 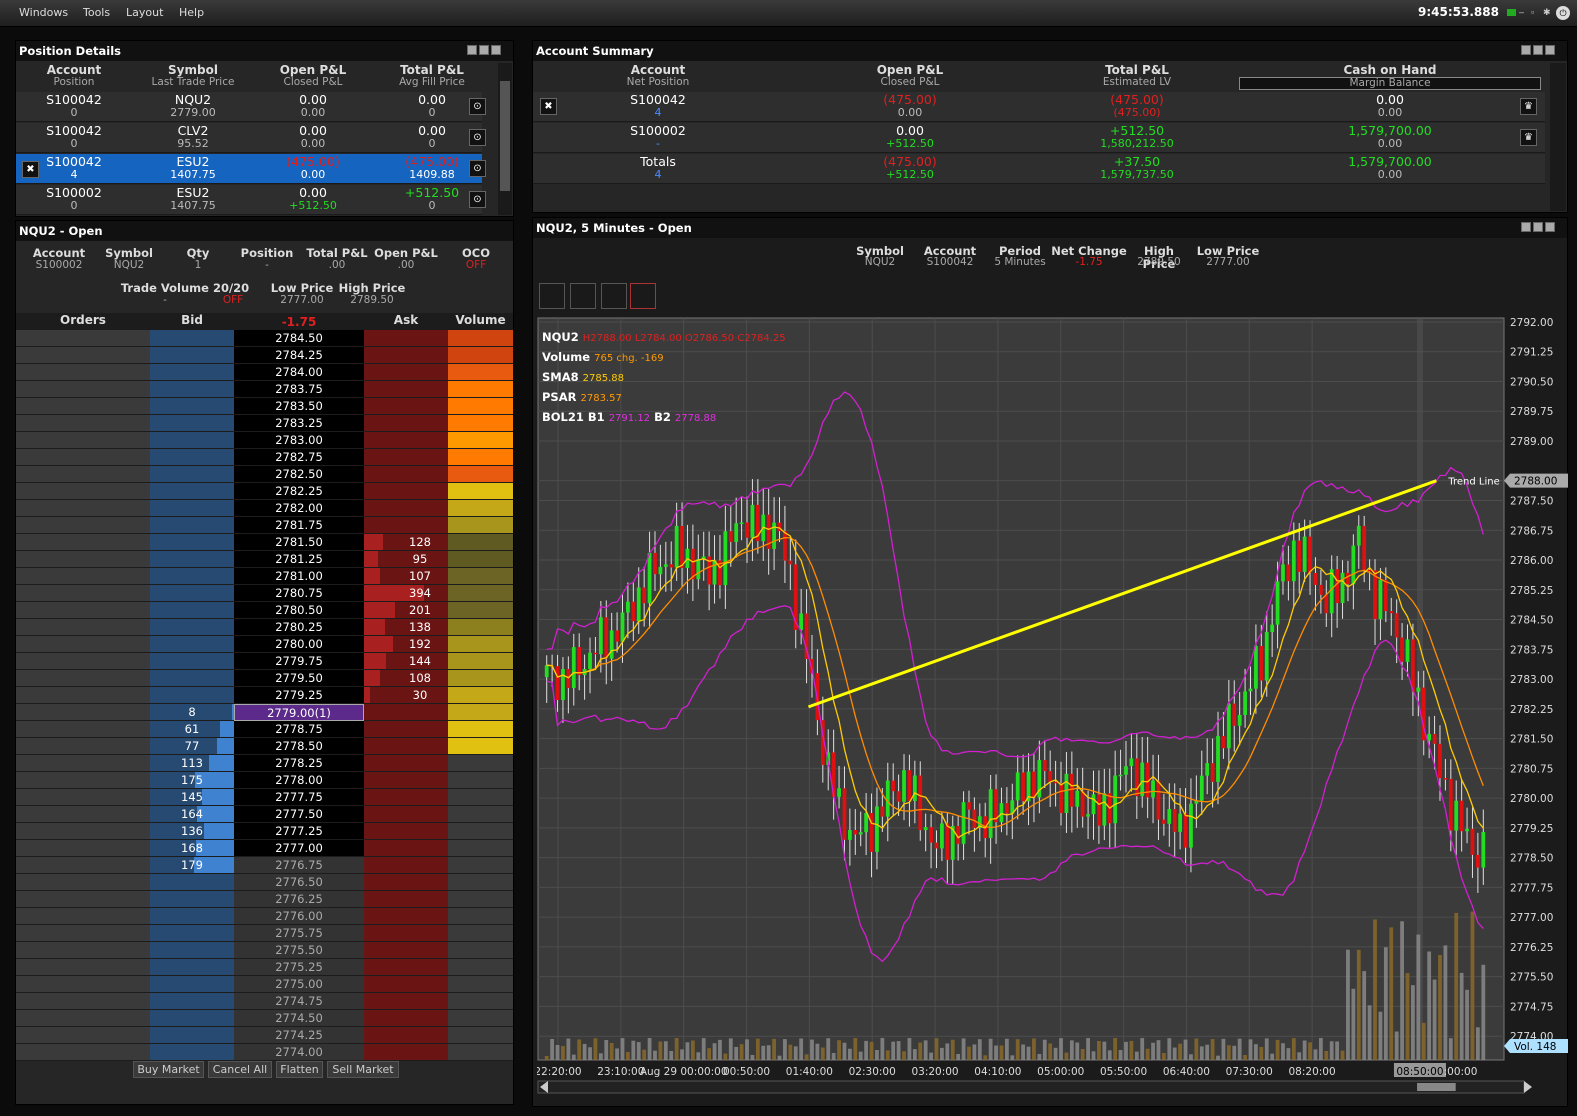 What do you see at coordinates (191, 12) in the screenshot?
I see `menu-help: Help` at bounding box center [191, 12].